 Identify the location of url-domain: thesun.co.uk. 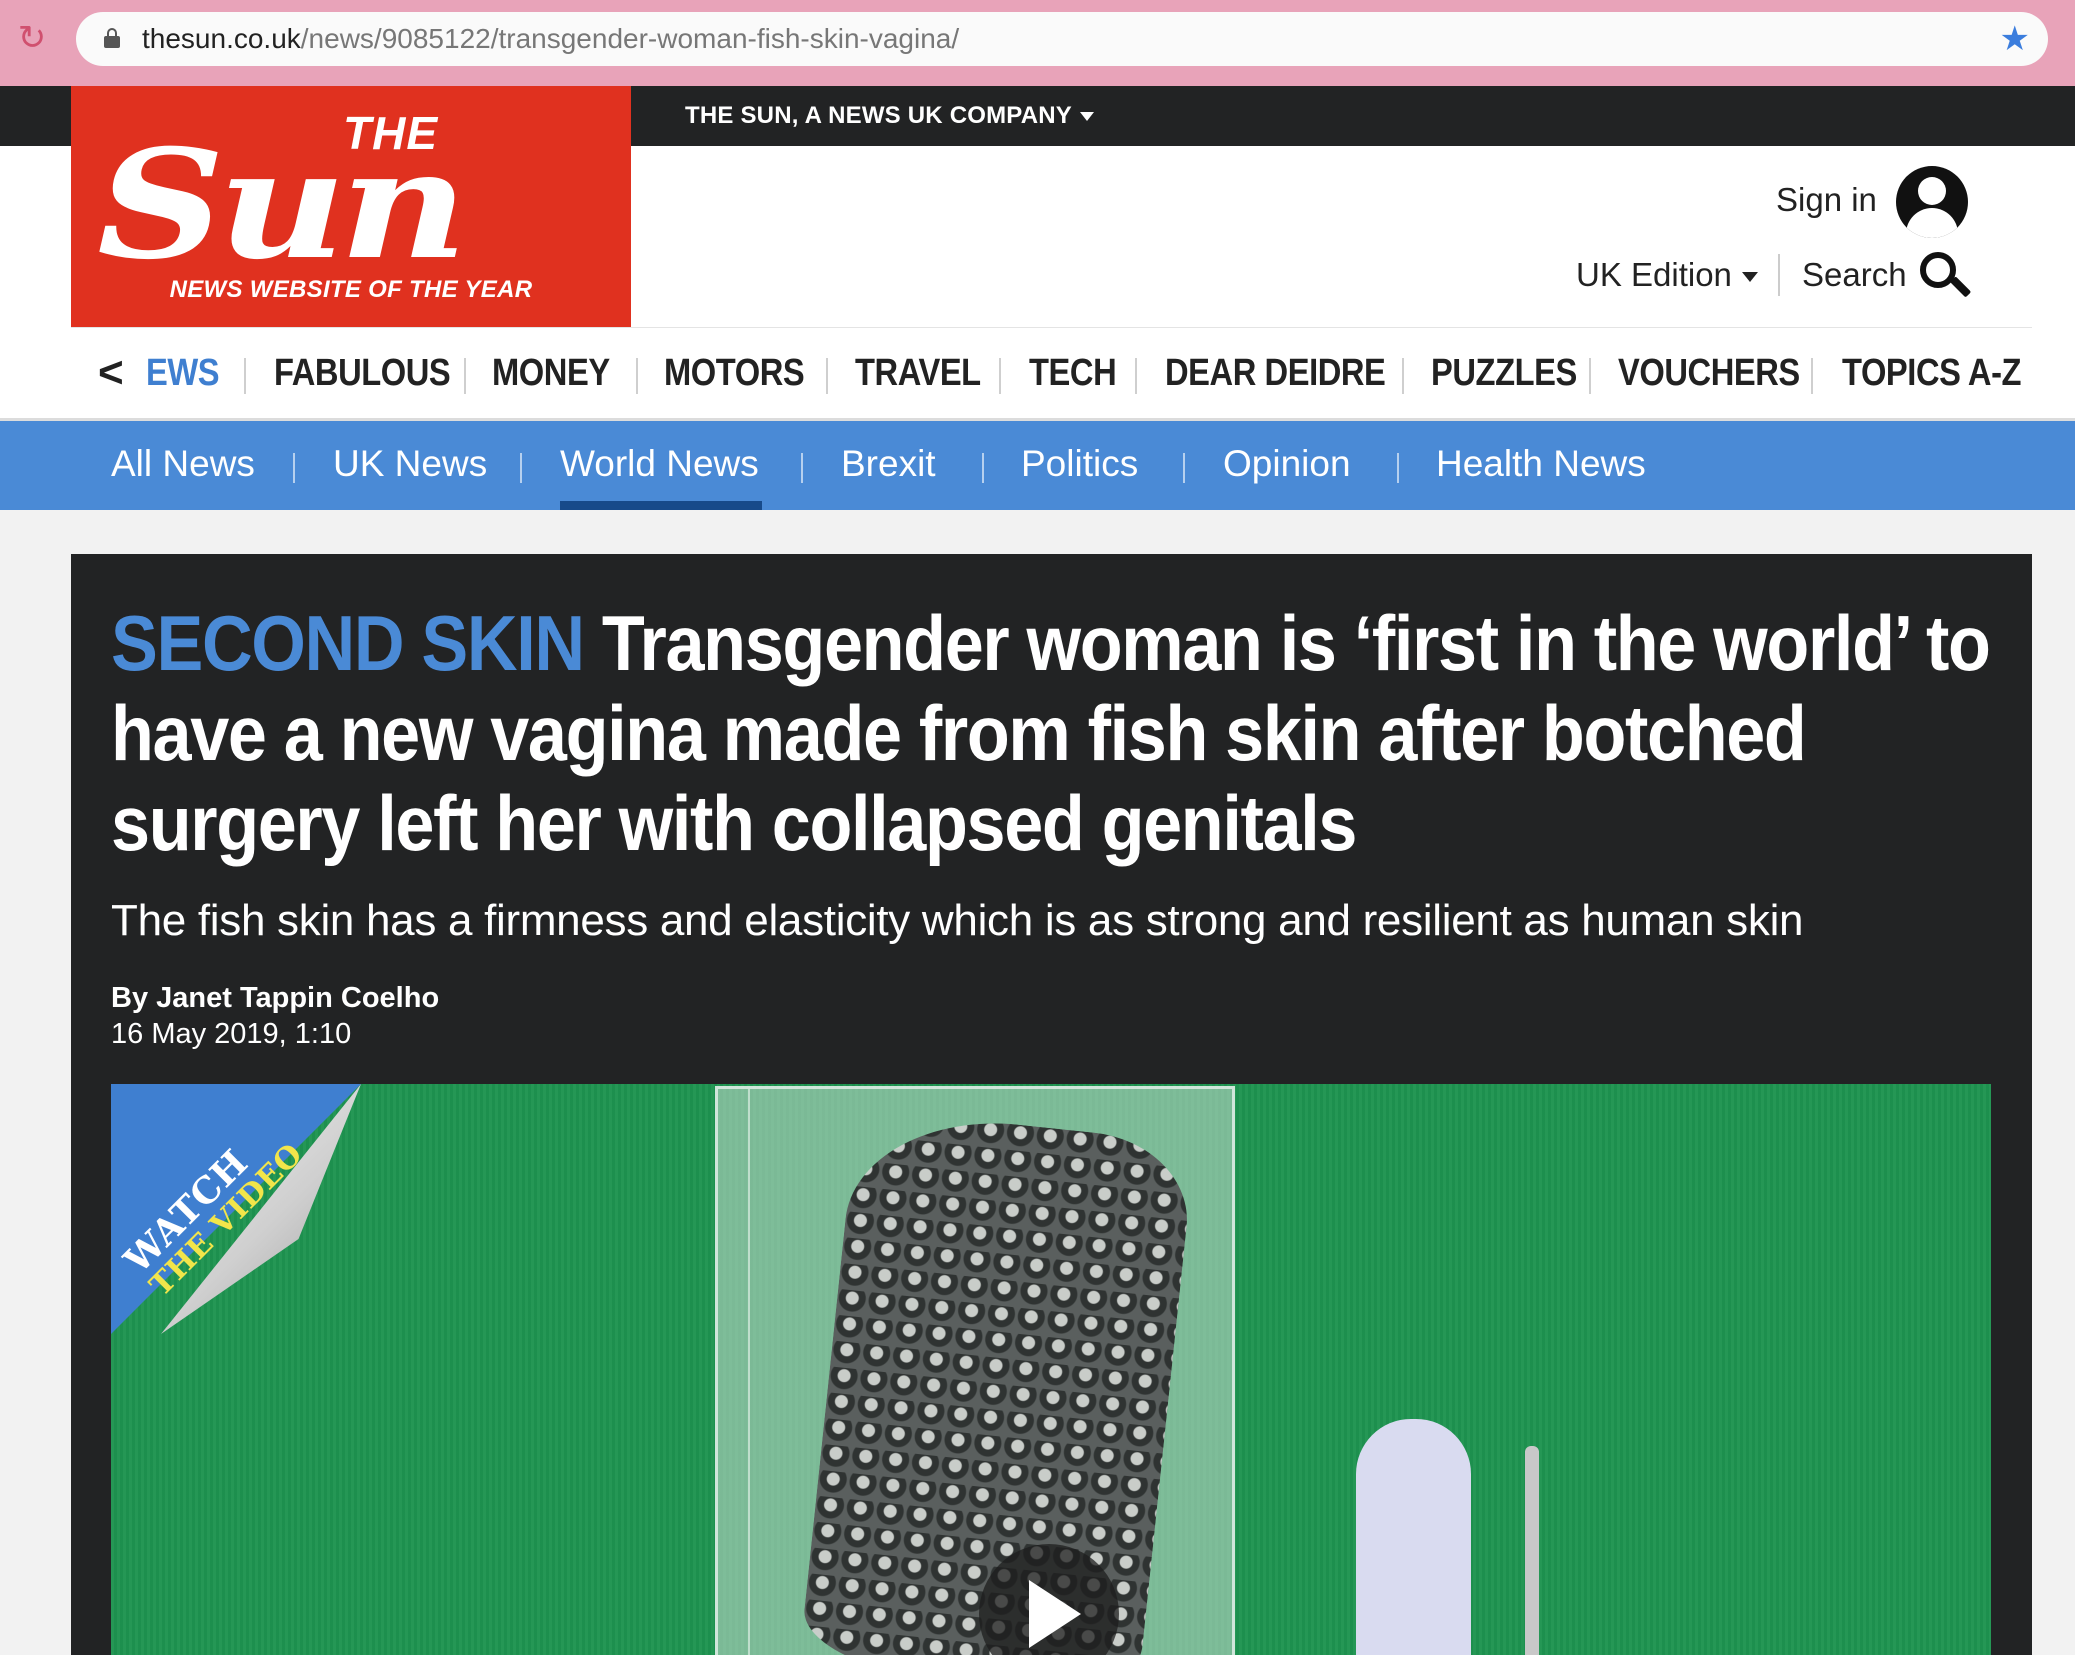
(221, 38).